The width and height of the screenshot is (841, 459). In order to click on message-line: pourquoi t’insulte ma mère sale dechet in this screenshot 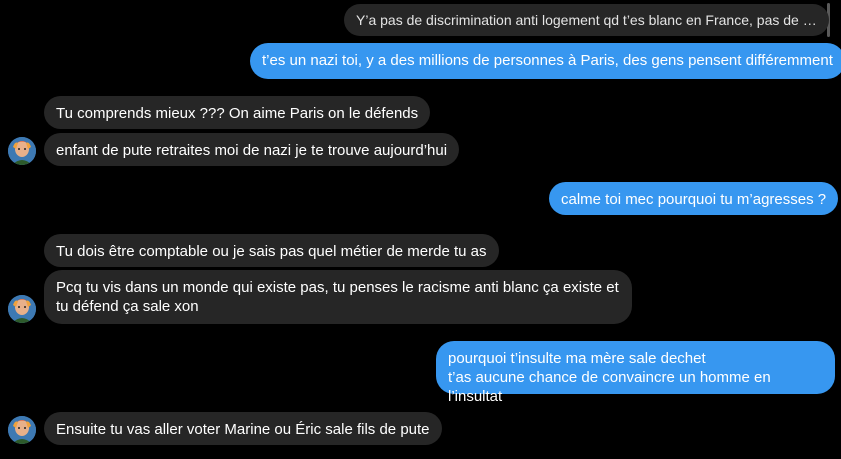, I will do `click(577, 358)`.